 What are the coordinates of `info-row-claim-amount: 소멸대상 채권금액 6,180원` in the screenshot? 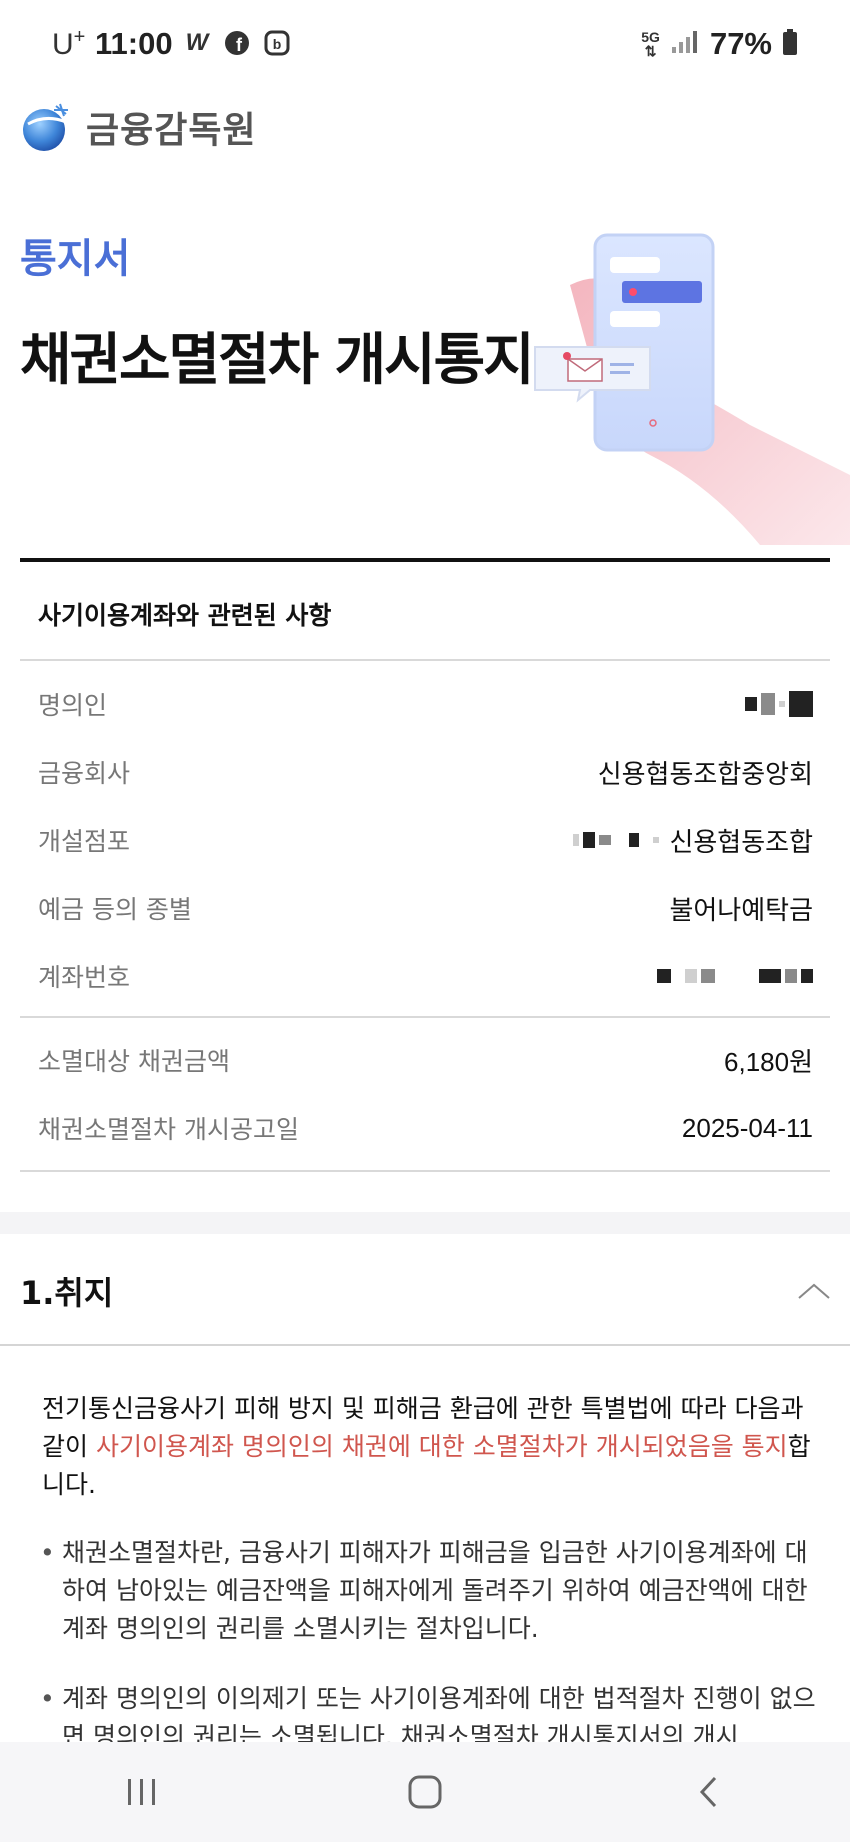 It's located at (425, 1060).